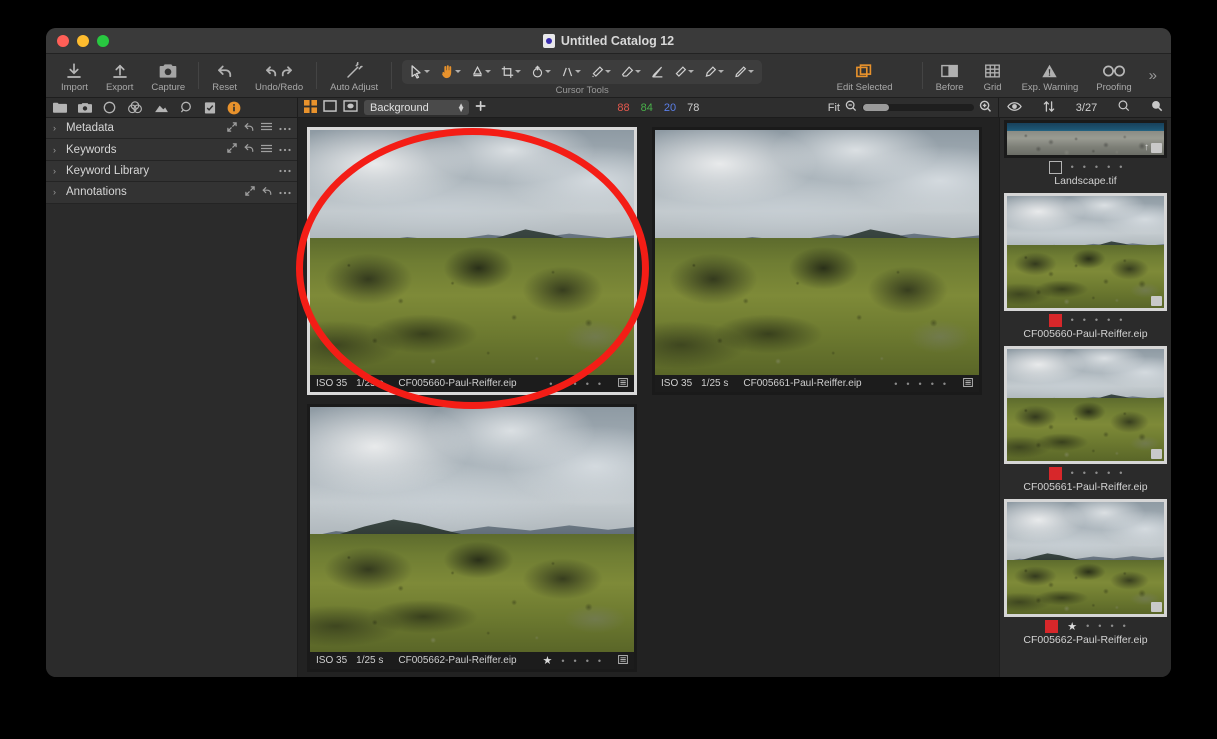  I want to click on import-button: Import, so click(74, 75).